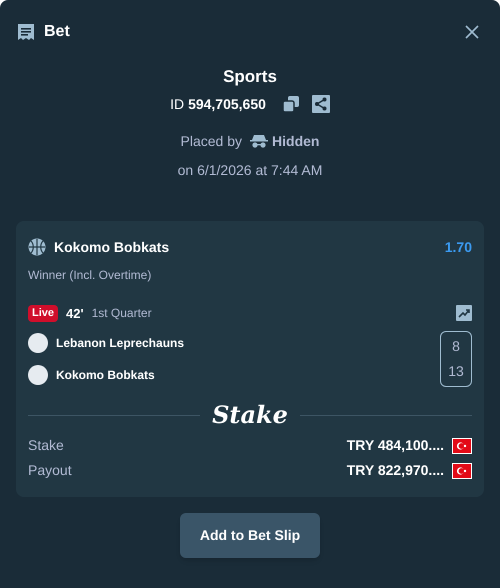 The image size is (500, 588). Describe the element at coordinates (57, 32) in the screenshot. I see `dialog-title: Bet` at that location.